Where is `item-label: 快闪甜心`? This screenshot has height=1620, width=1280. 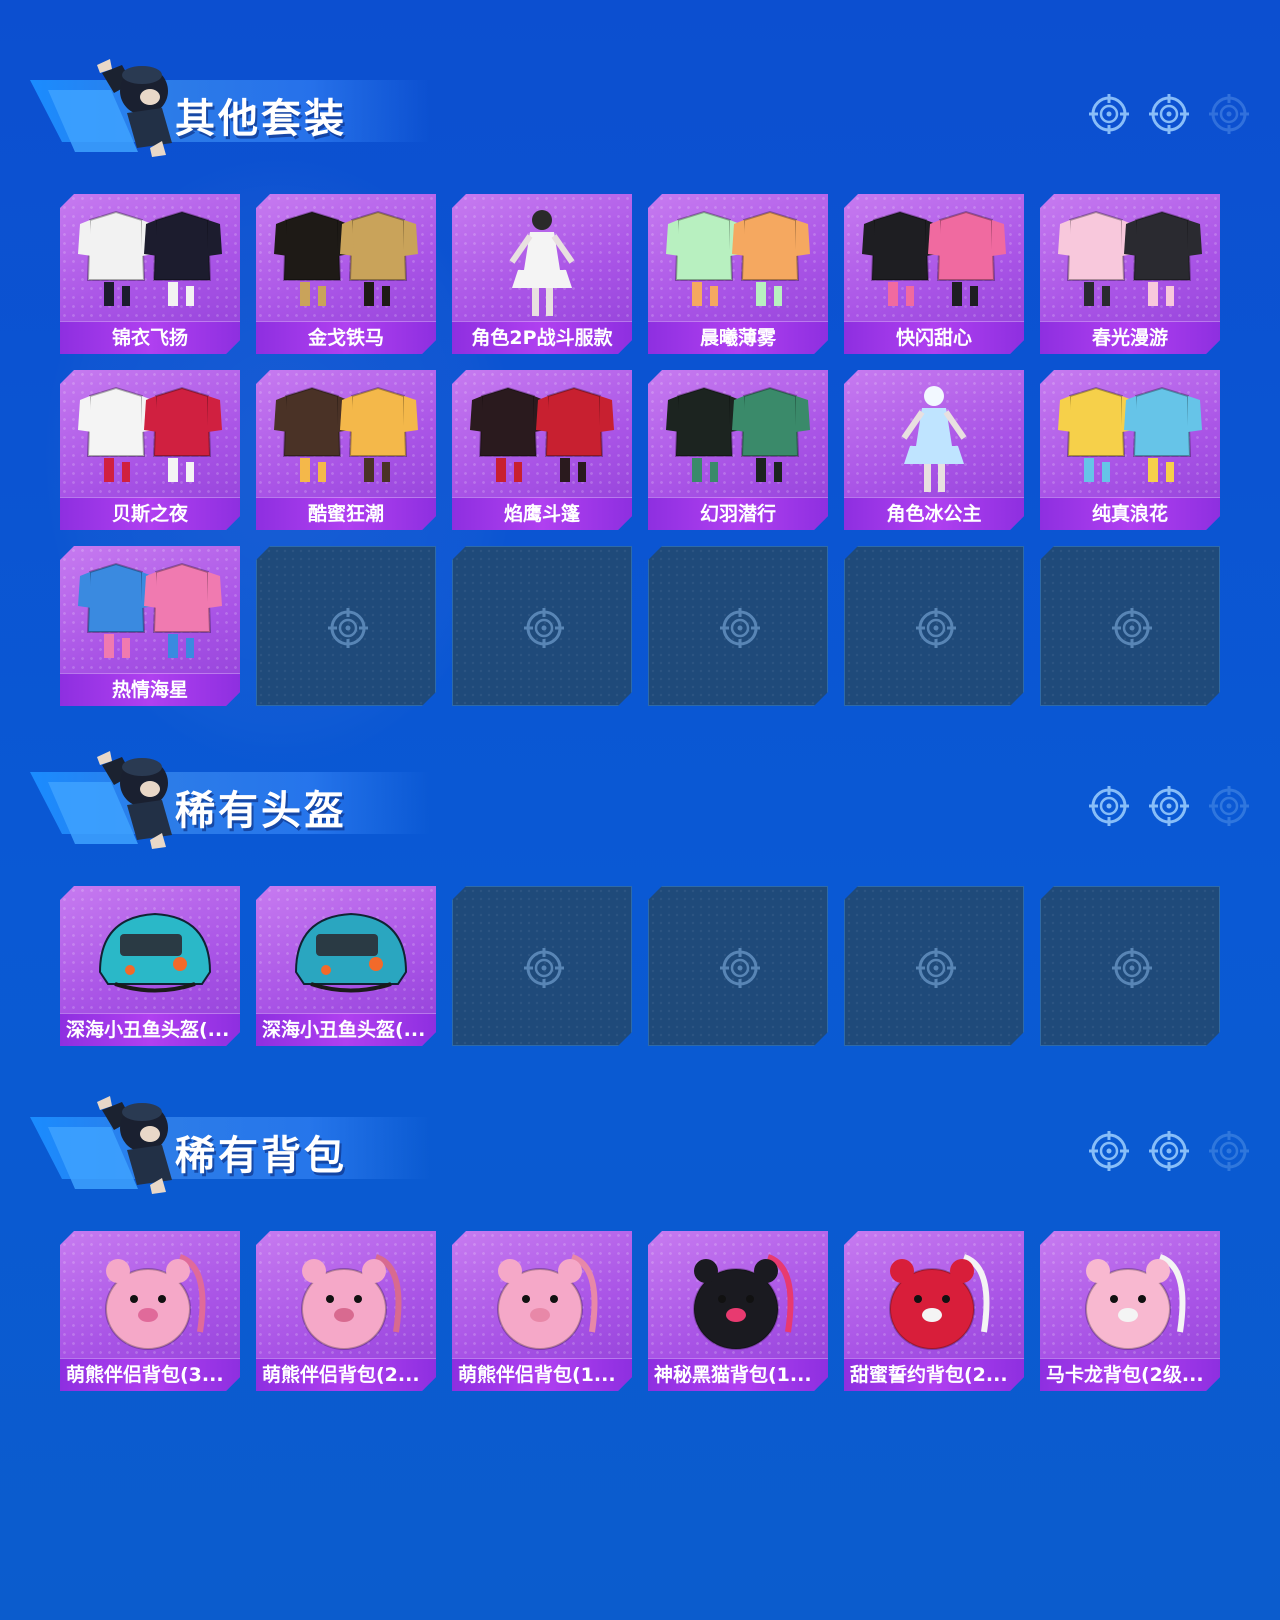 item-label: 快闪甜心 is located at coordinates (934, 337).